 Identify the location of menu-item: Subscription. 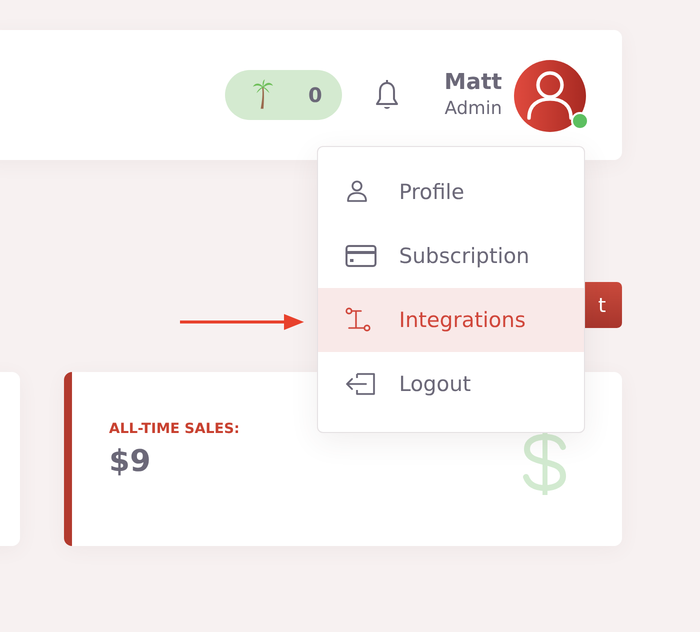
(451, 256).